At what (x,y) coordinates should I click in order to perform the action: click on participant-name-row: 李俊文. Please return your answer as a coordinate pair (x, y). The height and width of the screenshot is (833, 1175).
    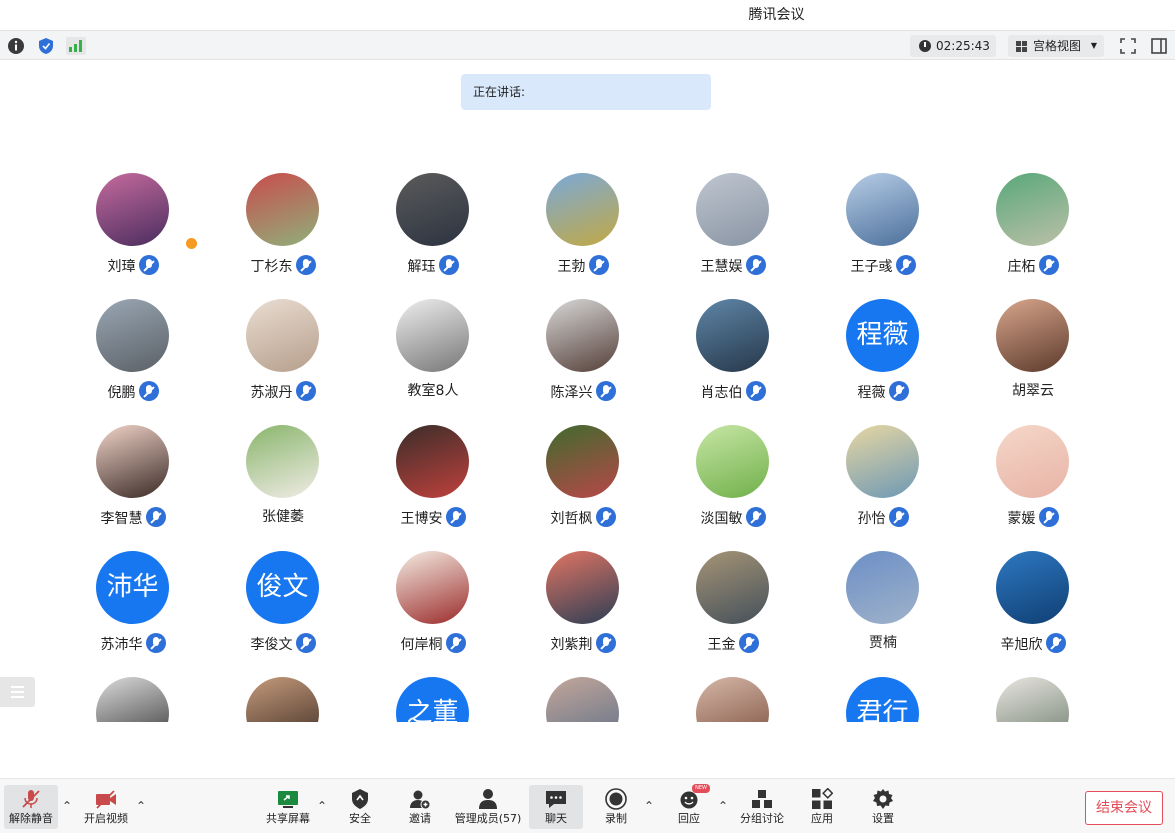
    Looking at the image, I should click on (283, 644).